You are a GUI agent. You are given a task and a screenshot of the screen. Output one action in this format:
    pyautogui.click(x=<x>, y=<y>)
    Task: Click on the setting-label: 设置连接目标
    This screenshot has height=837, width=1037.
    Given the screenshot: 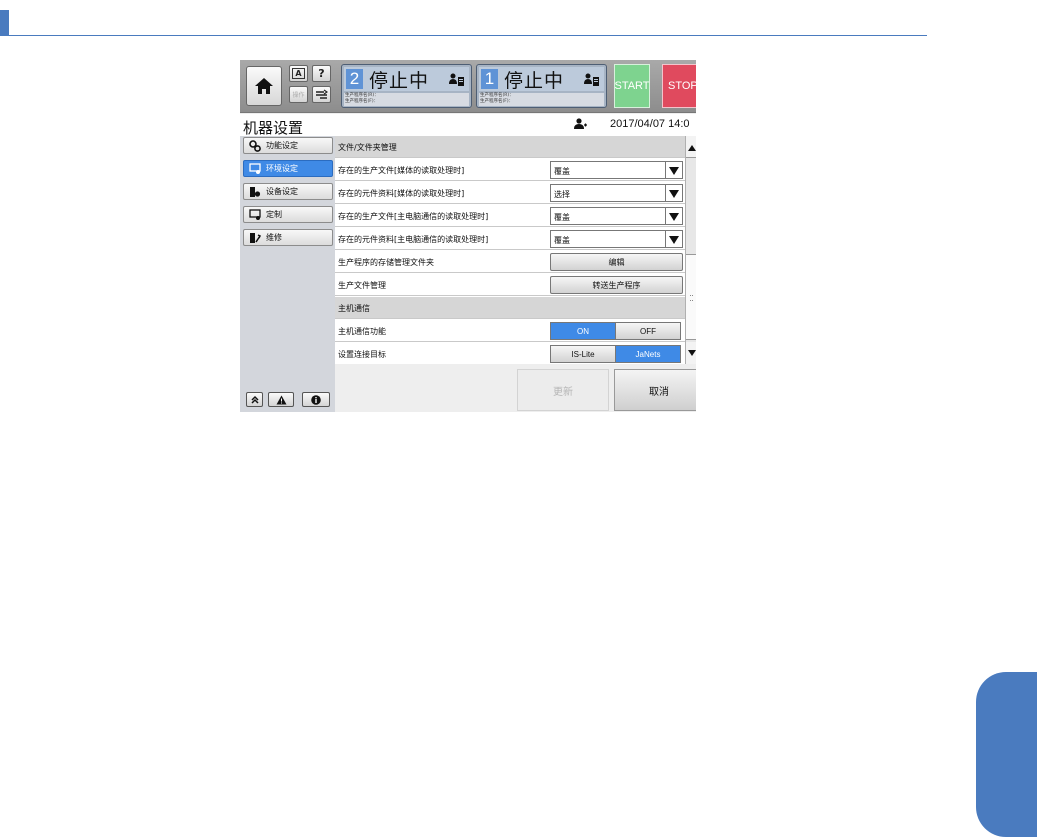 What is the action you would take?
    pyautogui.click(x=362, y=354)
    